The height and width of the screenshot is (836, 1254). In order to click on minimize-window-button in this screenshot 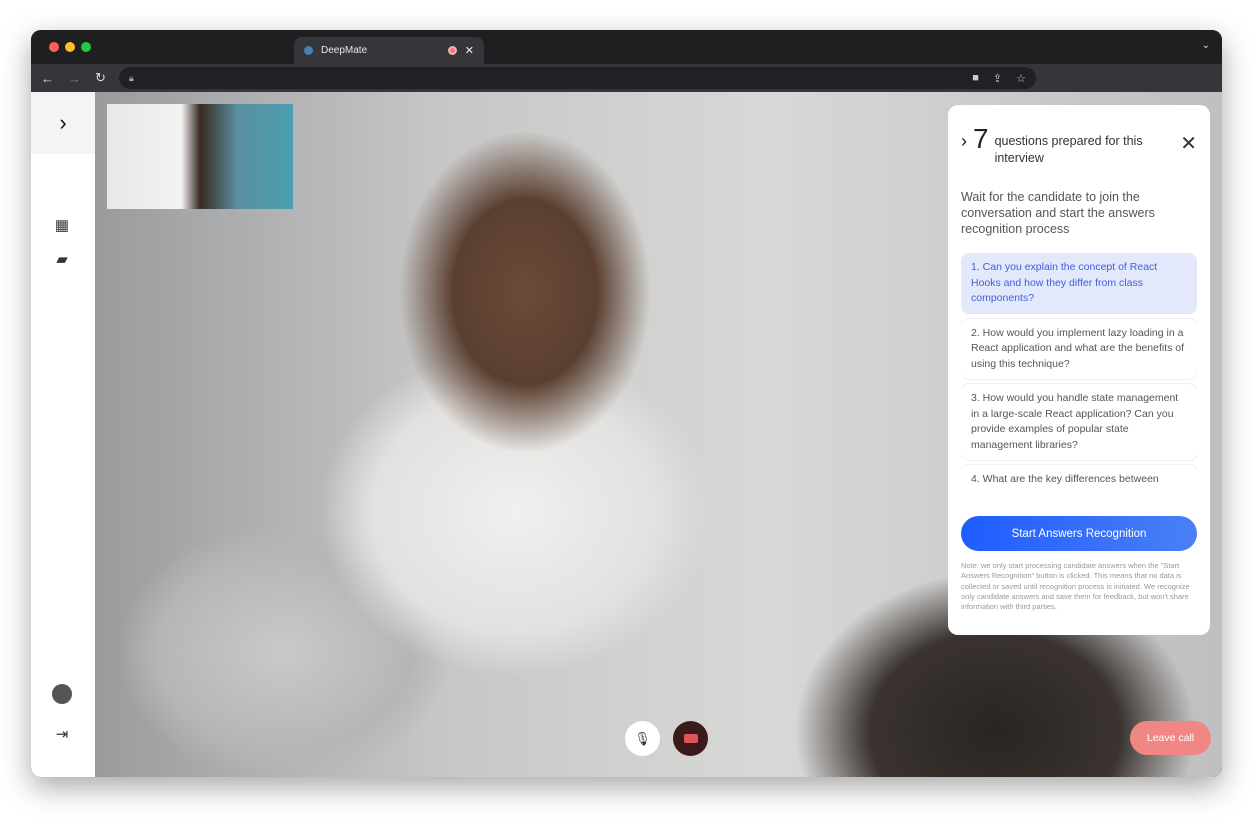, I will do `click(70, 47)`.